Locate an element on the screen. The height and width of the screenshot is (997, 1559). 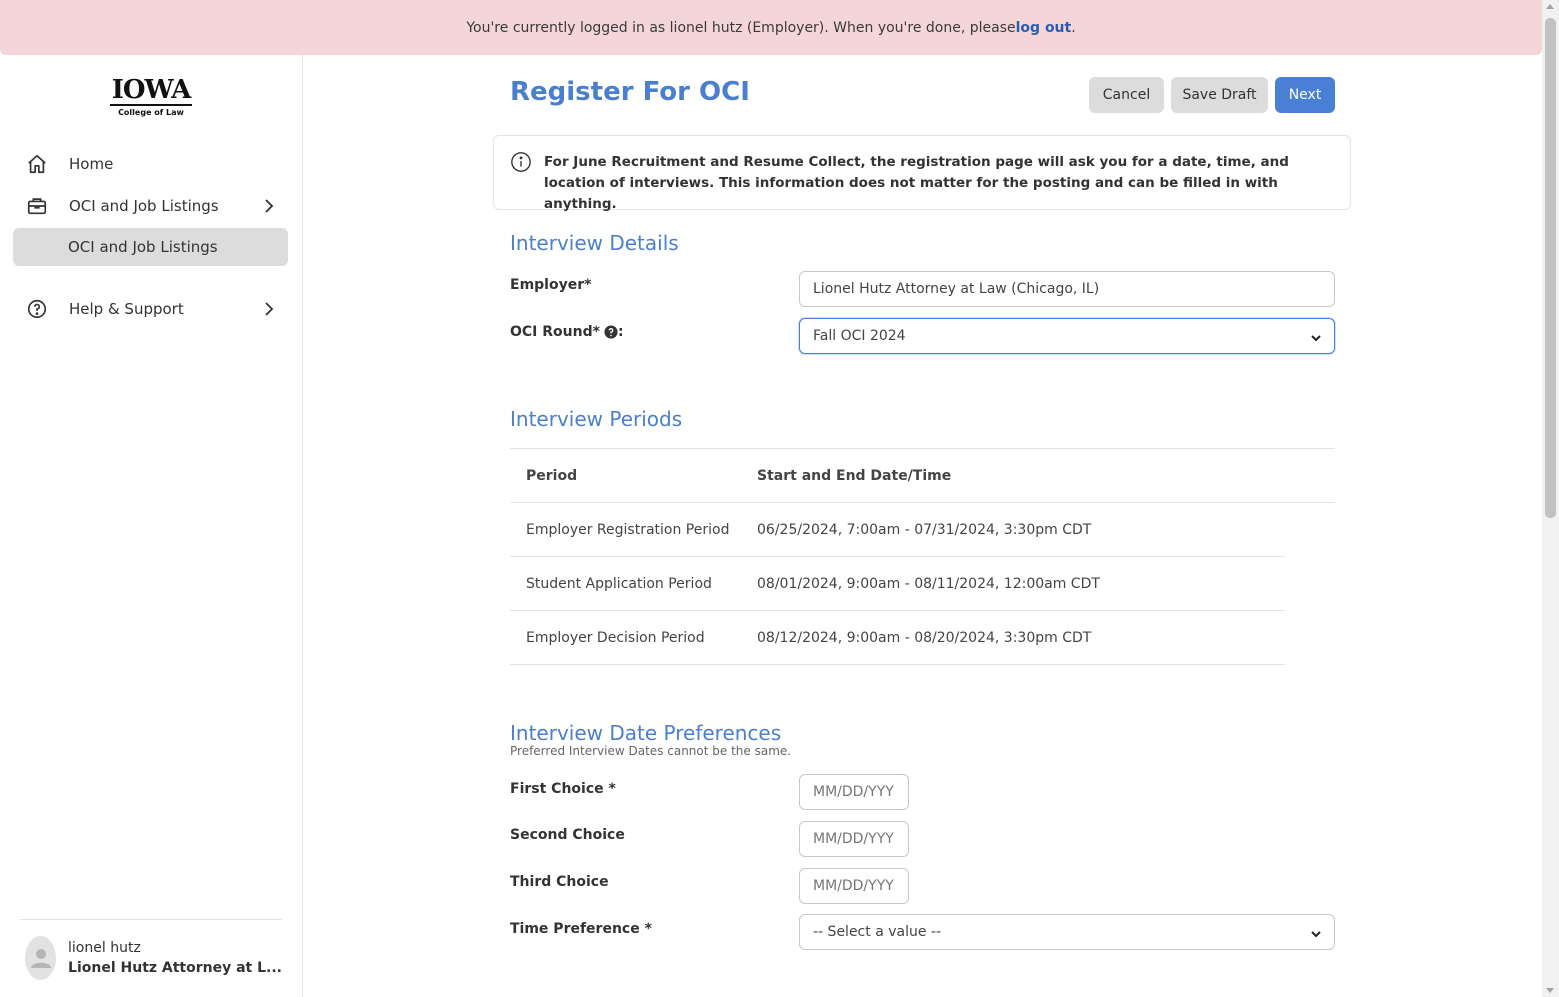
sidebar-item-help-support: Help & Support is located at coordinates (150, 309).